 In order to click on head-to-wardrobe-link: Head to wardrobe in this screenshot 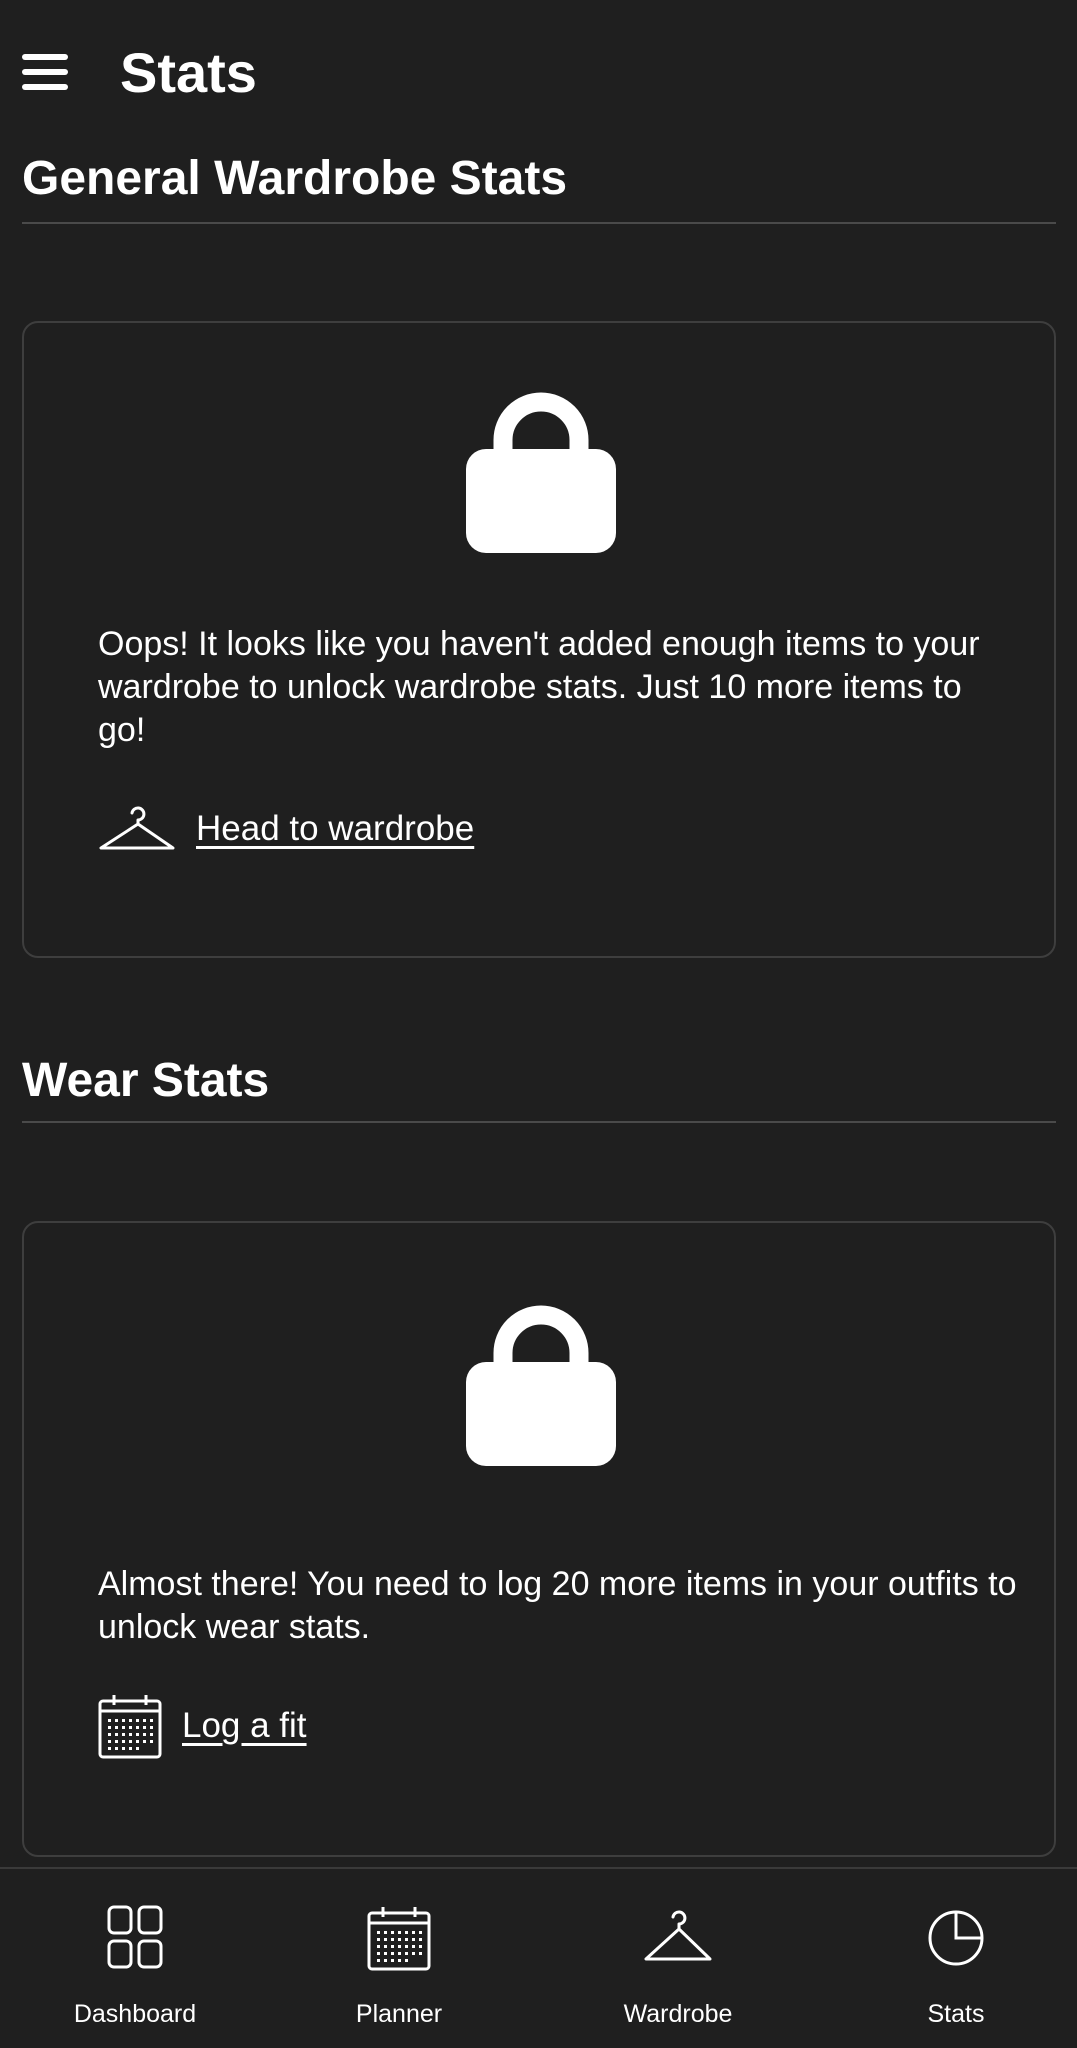, I will do `click(286, 829)`.